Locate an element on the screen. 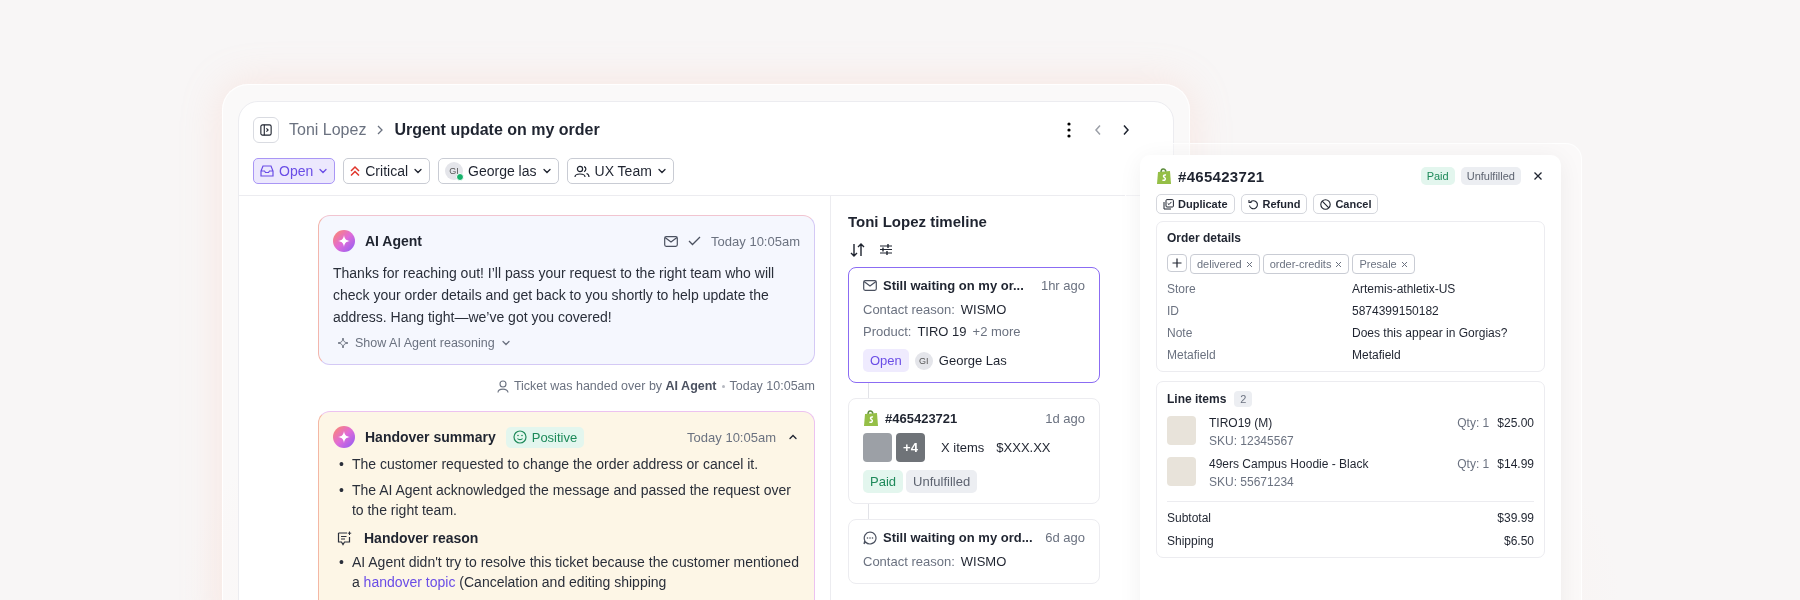 The height and width of the screenshot is (600, 1800). show-reasoning-button: Show AI Agent reasoning is located at coordinates (424, 343).